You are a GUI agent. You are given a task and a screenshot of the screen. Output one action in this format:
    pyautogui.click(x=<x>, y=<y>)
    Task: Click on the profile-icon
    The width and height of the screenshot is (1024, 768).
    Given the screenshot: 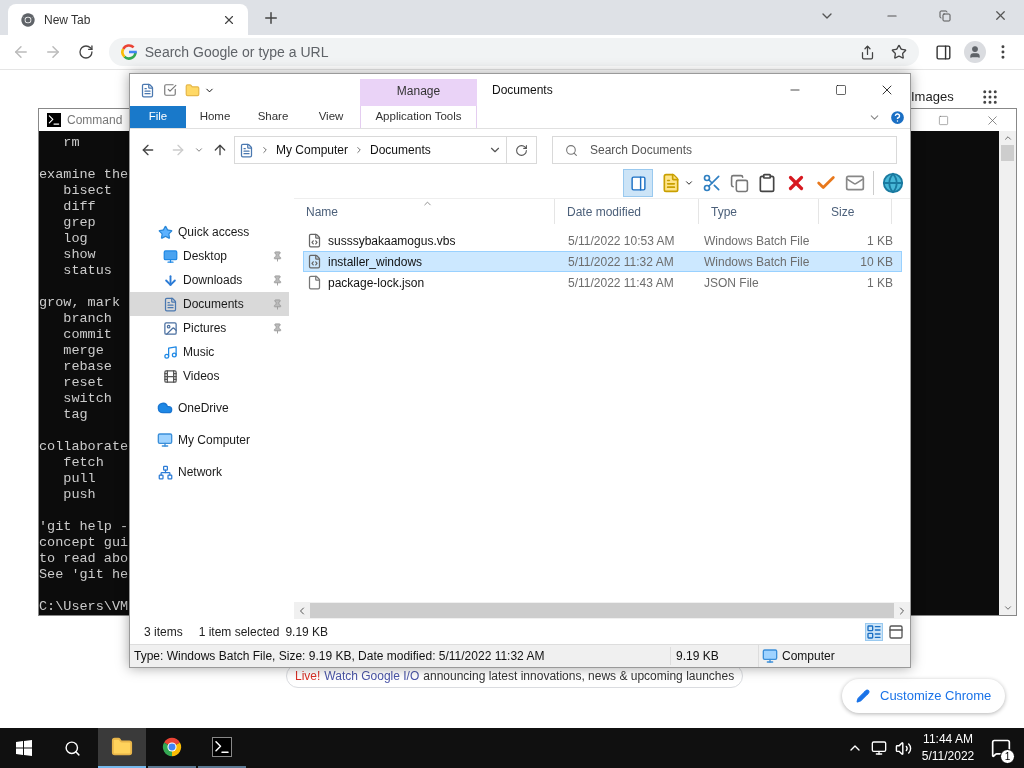 What is the action you would take?
    pyautogui.click(x=975, y=52)
    